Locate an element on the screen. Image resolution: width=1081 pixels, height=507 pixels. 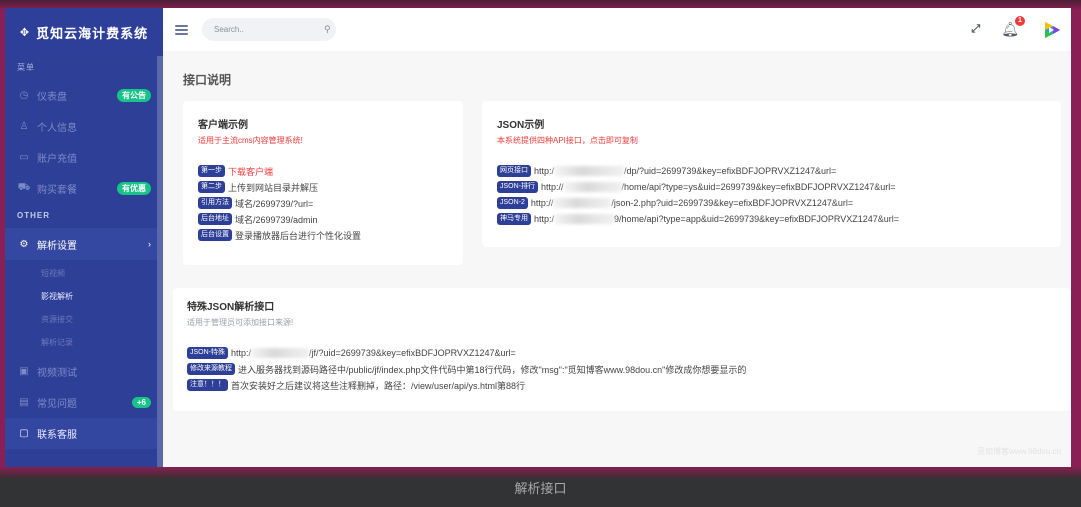
parse-settings-submenu: 短视频 影视解析 资源接交 解析记录 is located at coordinates (84, 308).